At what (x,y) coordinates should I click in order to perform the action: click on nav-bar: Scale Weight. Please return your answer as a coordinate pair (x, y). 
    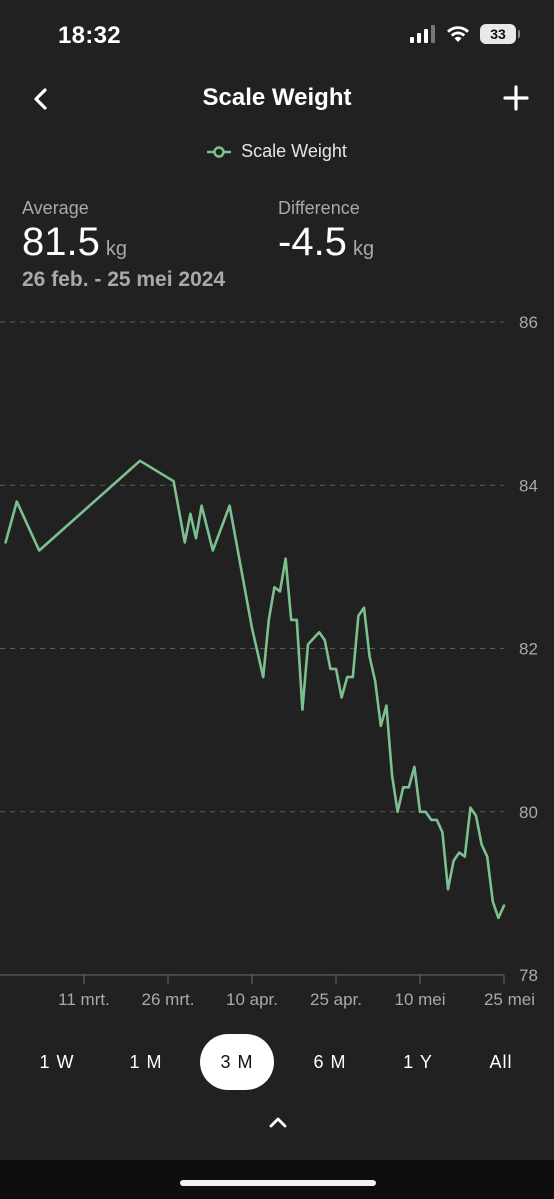
    Looking at the image, I should click on (277, 100).